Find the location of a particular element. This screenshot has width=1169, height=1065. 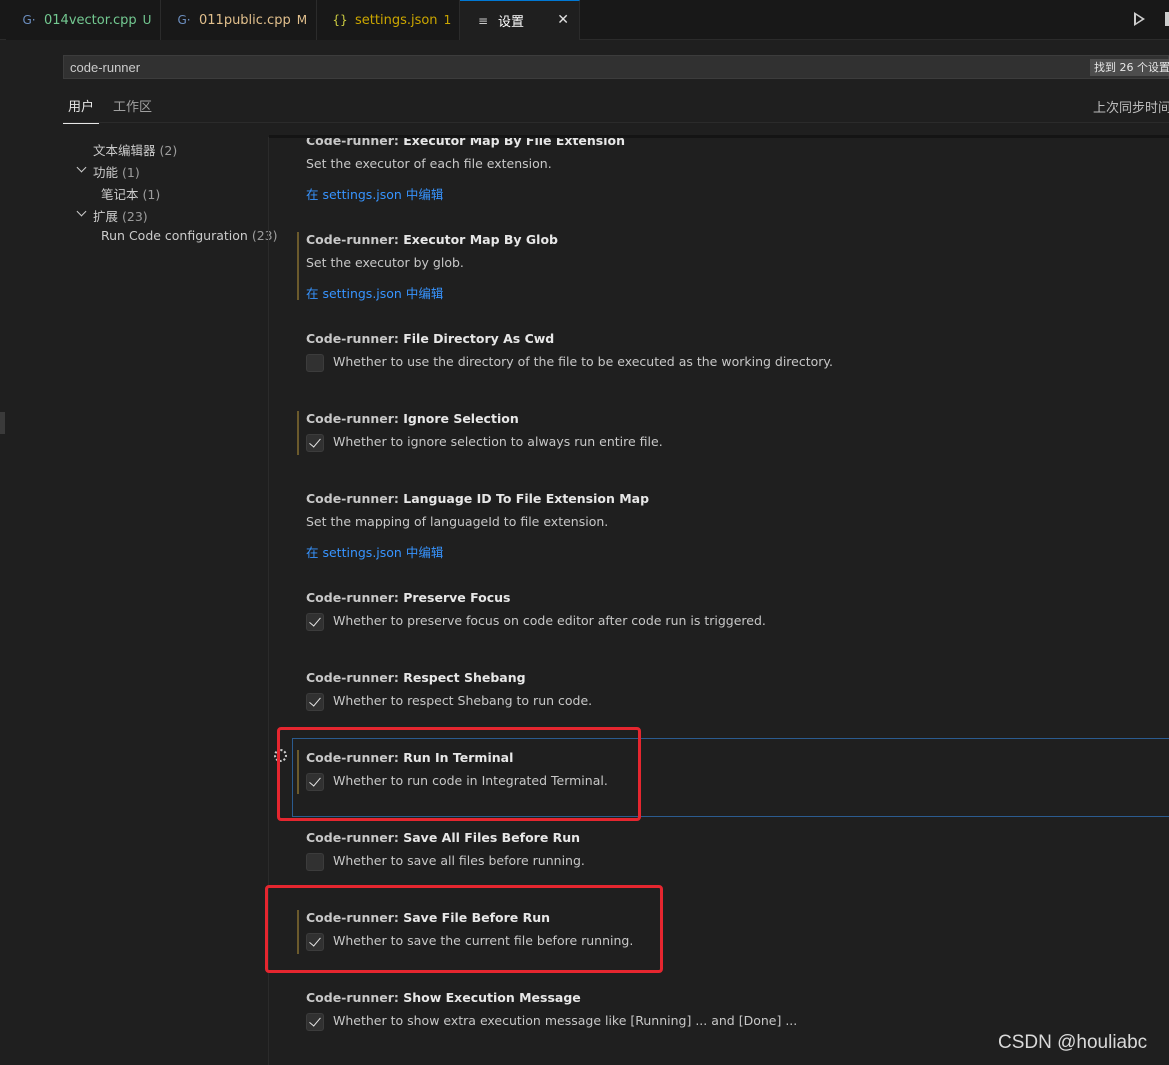

setting-name: Respect Shebang is located at coordinates (464, 677).